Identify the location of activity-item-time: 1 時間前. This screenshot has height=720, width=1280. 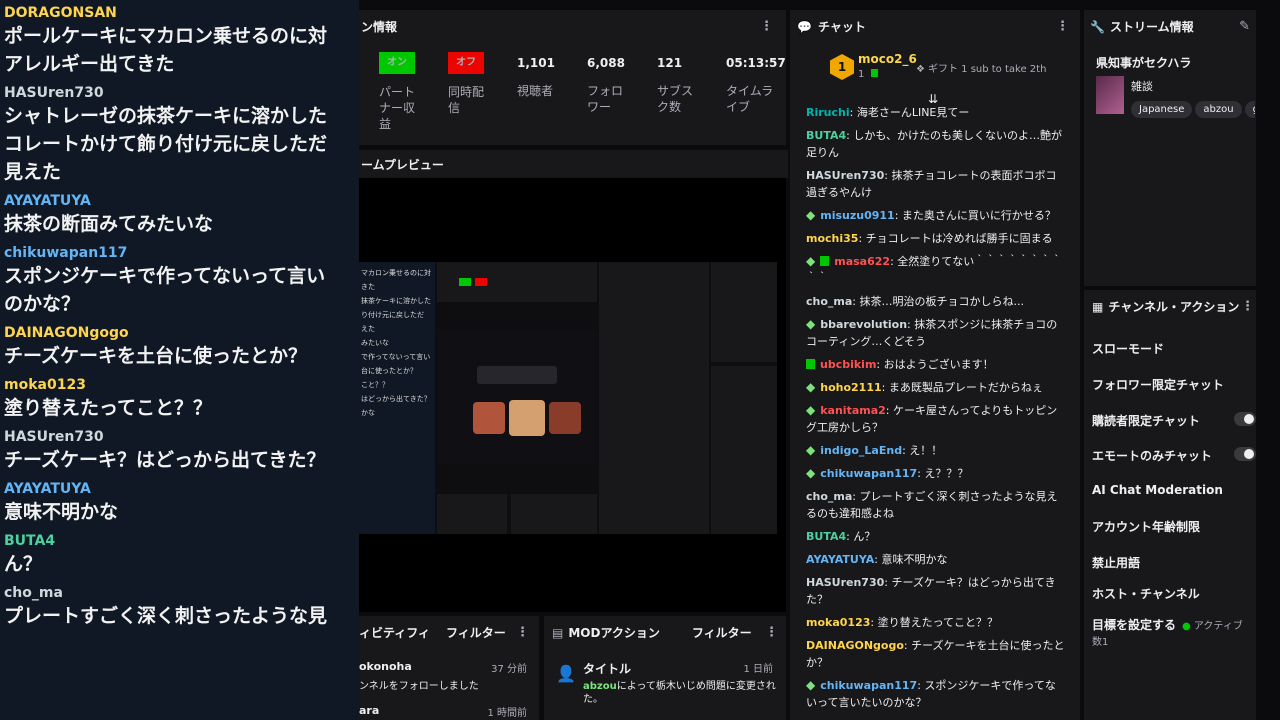
(507, 713).